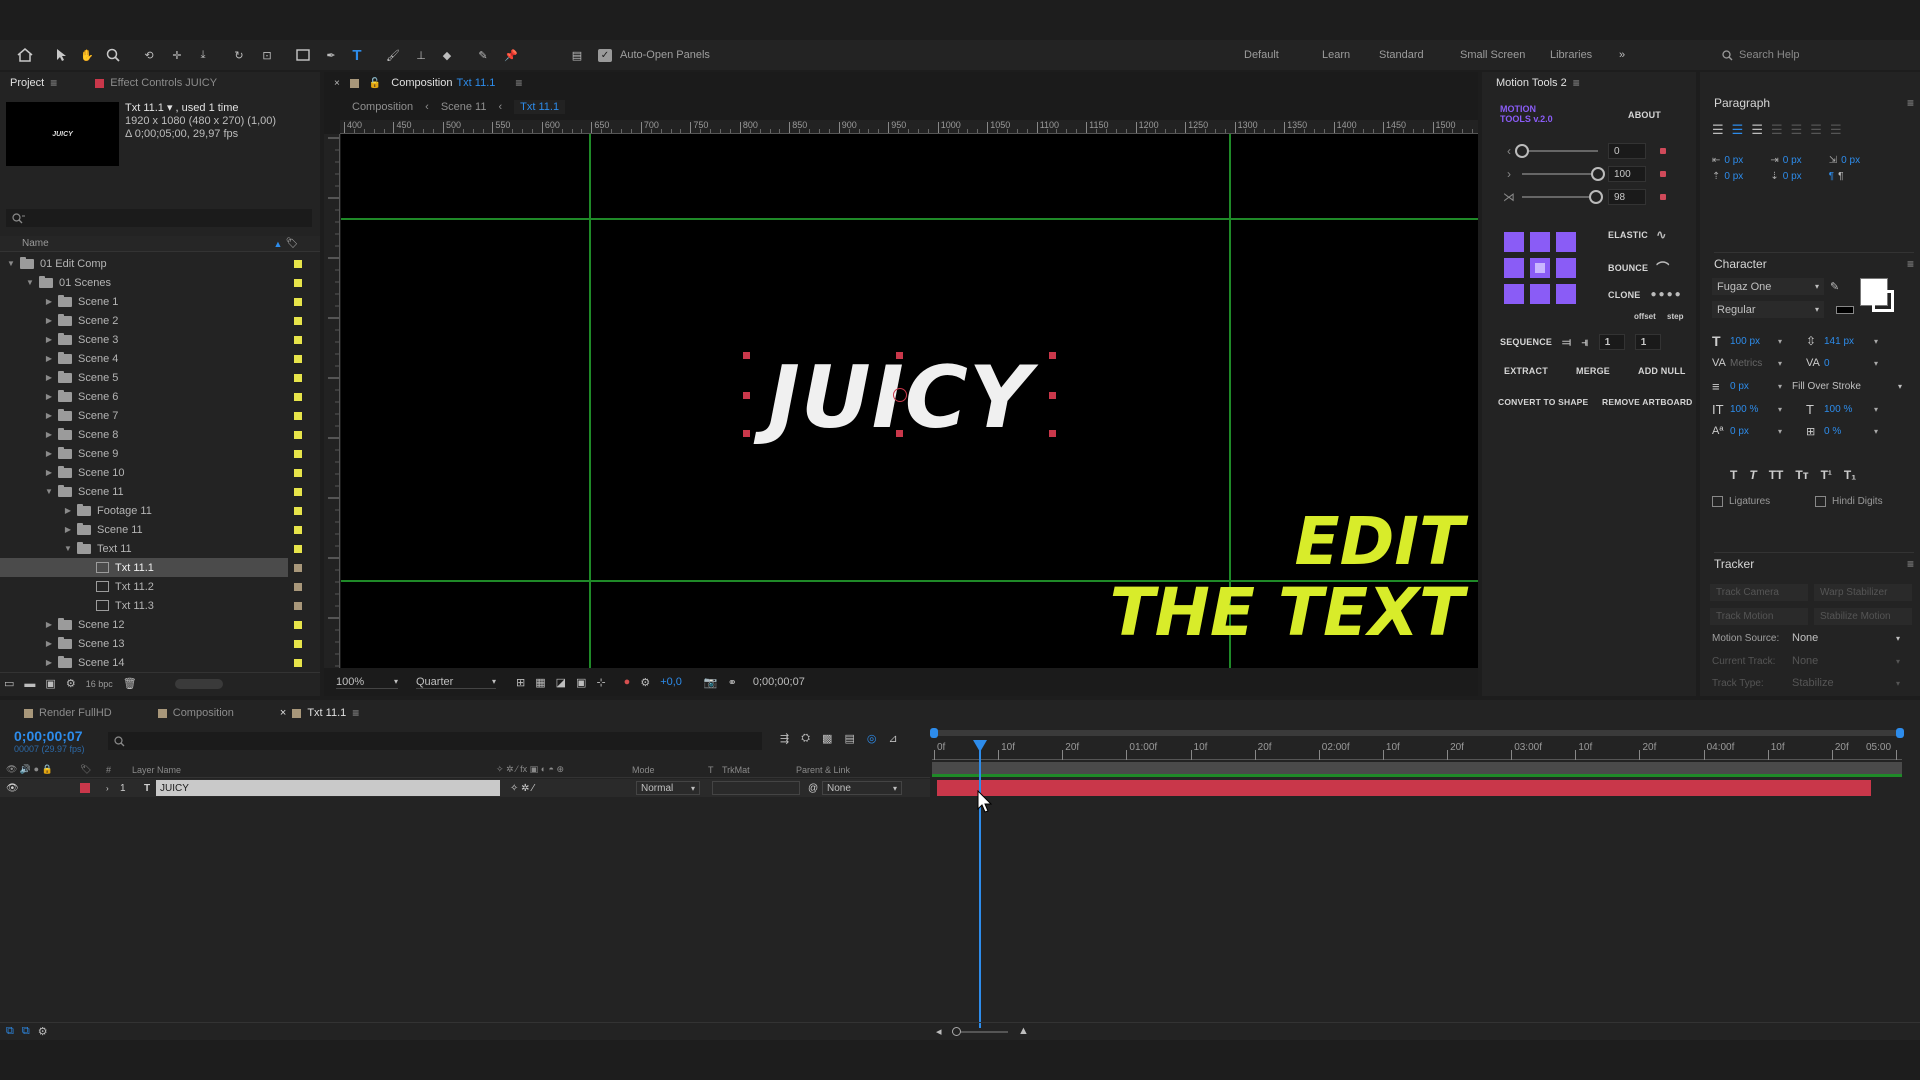 This screenshot has height=1080, width=1920. Describe the element at coordinates (1662, 371) in the screenshot. I see `add-null-button: ADD NULL` at that location.